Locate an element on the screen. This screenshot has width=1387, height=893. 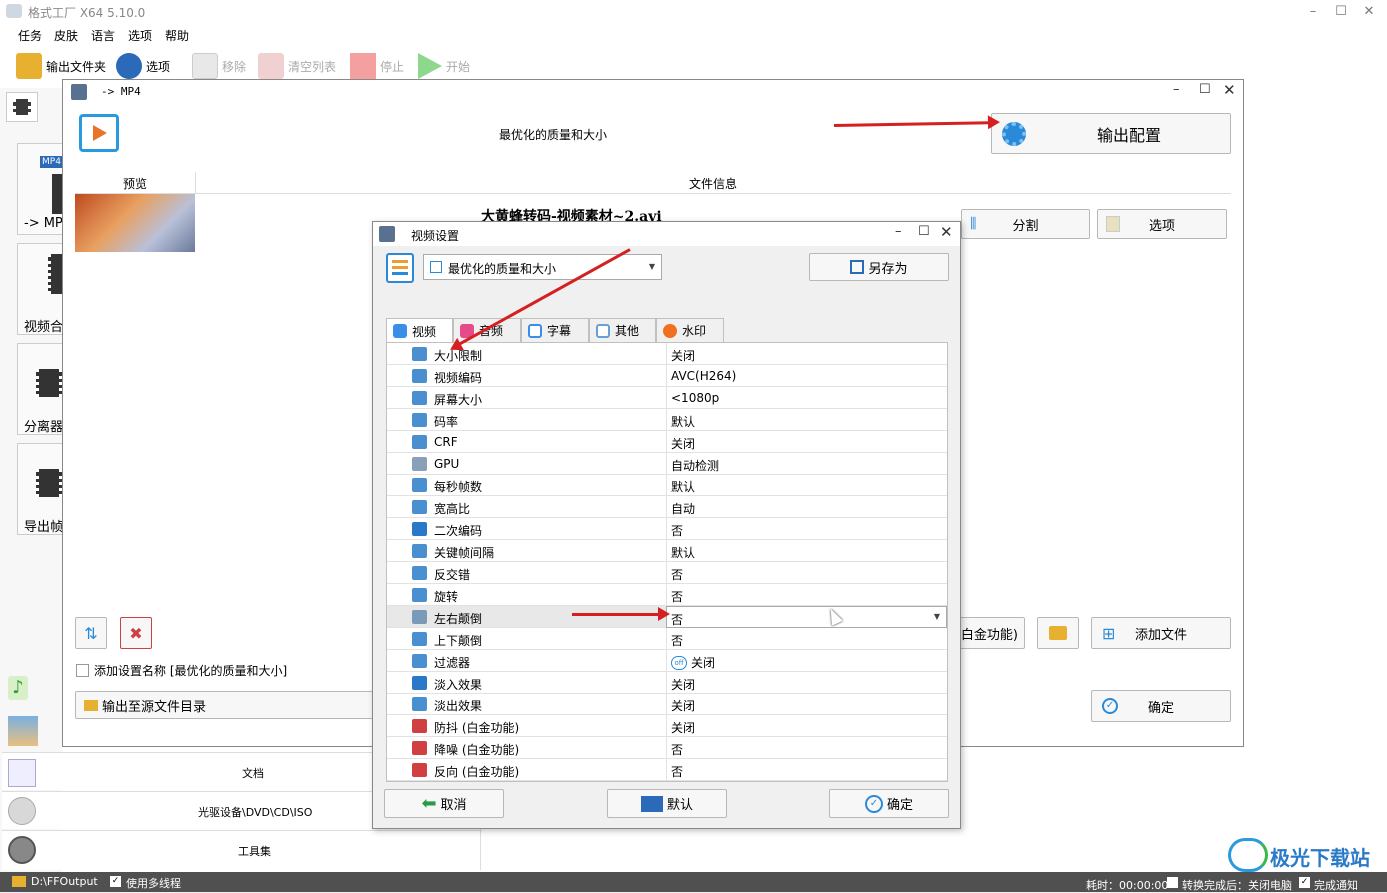
setting-key: 每秒帧数 is located at coordinates (458, 487).